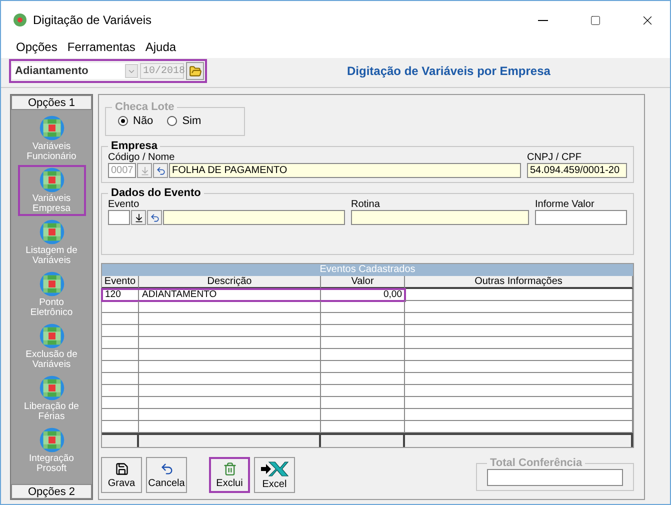 The width and height of the screenshot is (671, 505). I want to click on event-description-field, so click(254, 217).